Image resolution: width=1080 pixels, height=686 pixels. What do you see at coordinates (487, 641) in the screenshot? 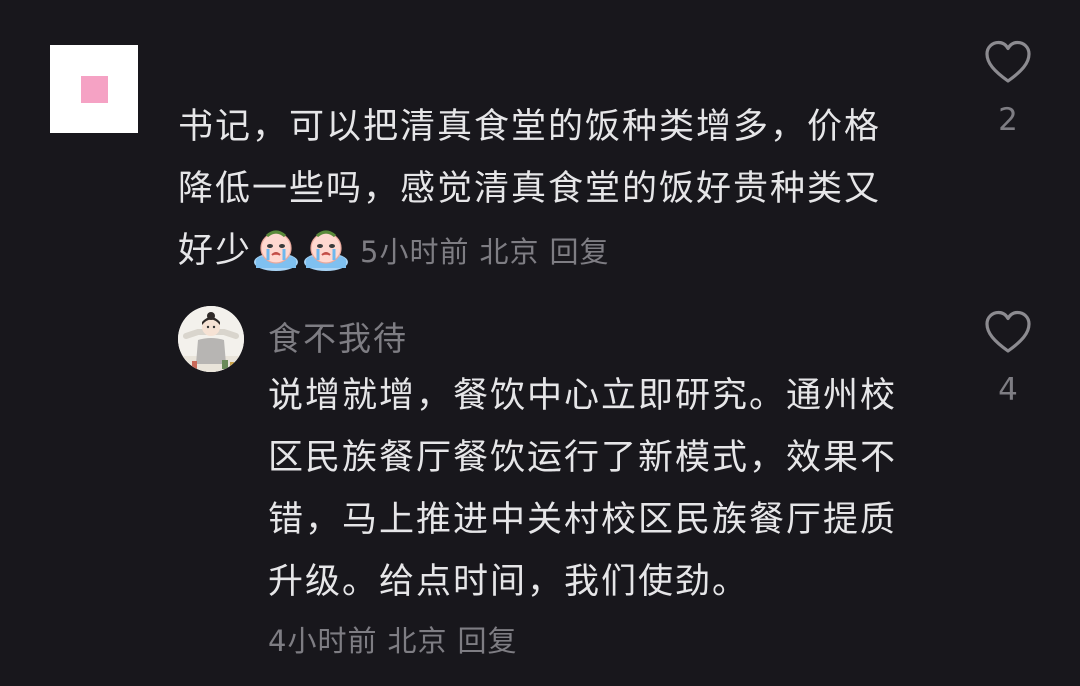
I see `reply-reply-button: 回复` at bounding box center [487, 641].